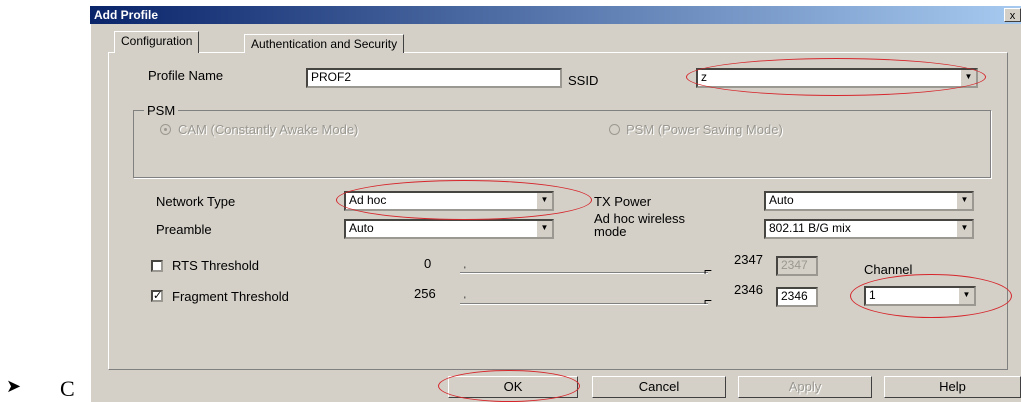  What do you see at coordinates (708, 300) in the screenshot?
I see `fragment-slider-thumb: ⌐` at bounding box center [708, 300].